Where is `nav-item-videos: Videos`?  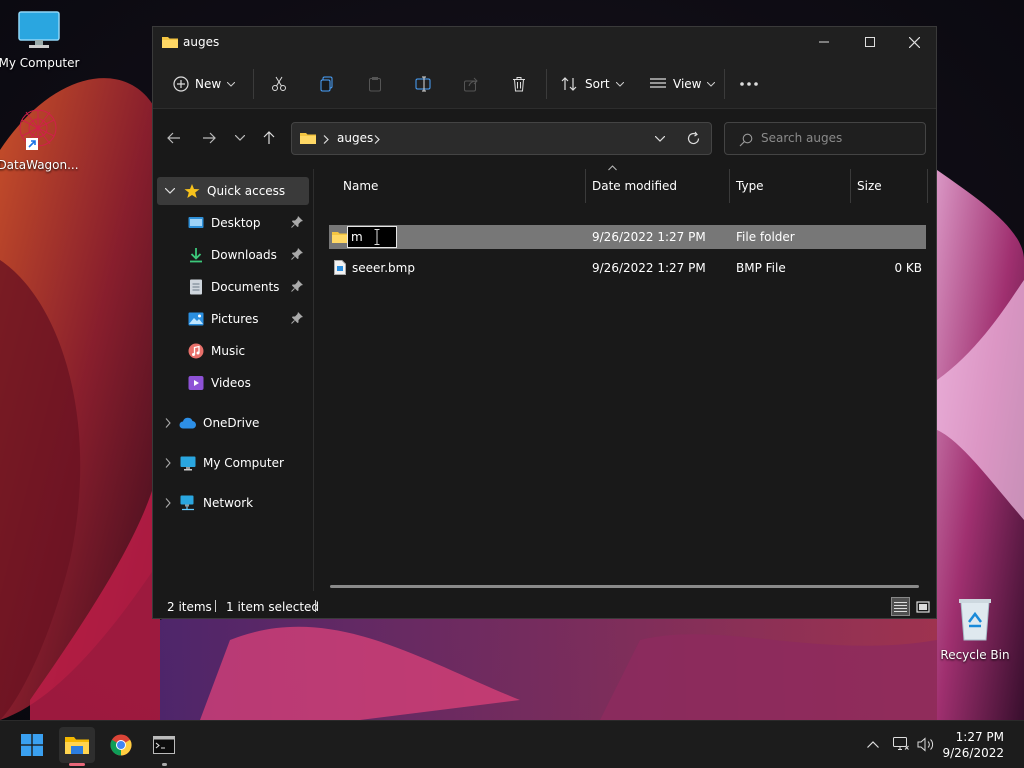 nav-item-videos: Videos is located at coordinates (233, 383).